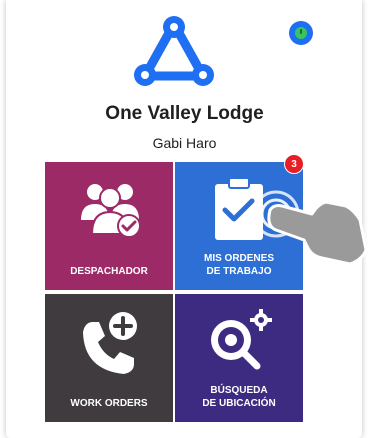  What do you see at coordinates (301, 33) in the screenshot?
I see `clock-status-icon` at bounding box center [301, 33].